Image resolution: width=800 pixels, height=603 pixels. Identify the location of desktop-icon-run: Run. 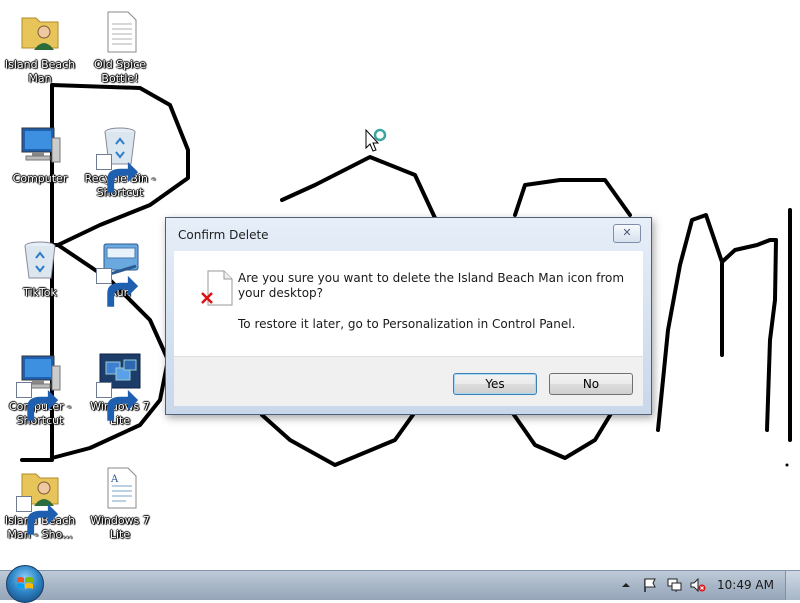
(120, 271).